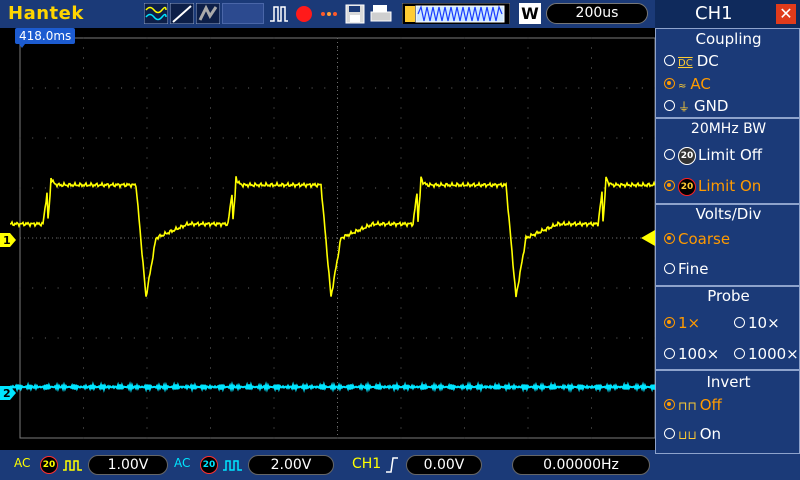  I want to click on record-icon, so click(304, 13).